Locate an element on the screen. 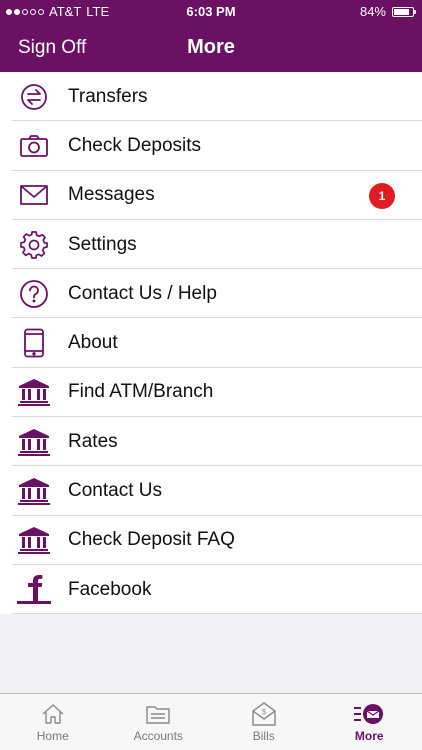 This screenshot has width=422, height=750. tab-accounts: Accounts is located at coordinates (159, 722).